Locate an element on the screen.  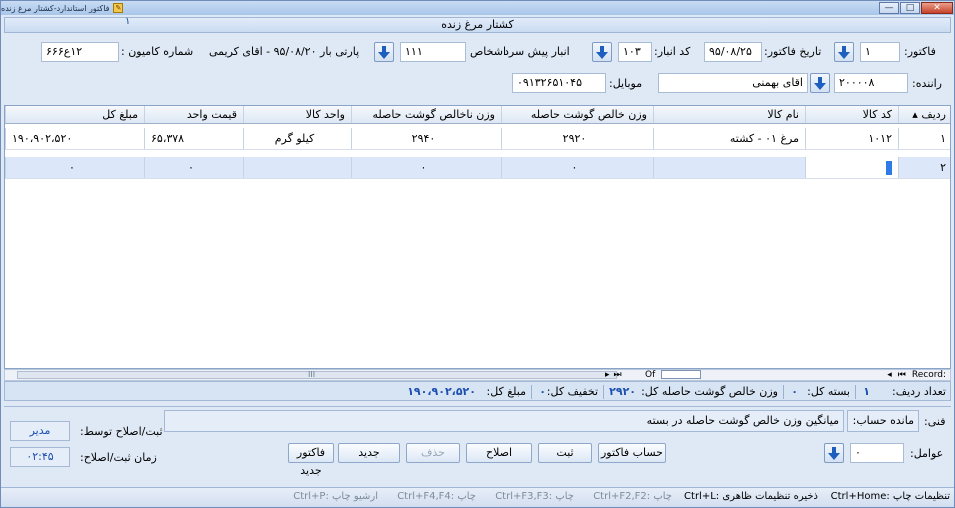
cell-name: مرغ ۰۱ - کشته is located at coordinates (729, 138).